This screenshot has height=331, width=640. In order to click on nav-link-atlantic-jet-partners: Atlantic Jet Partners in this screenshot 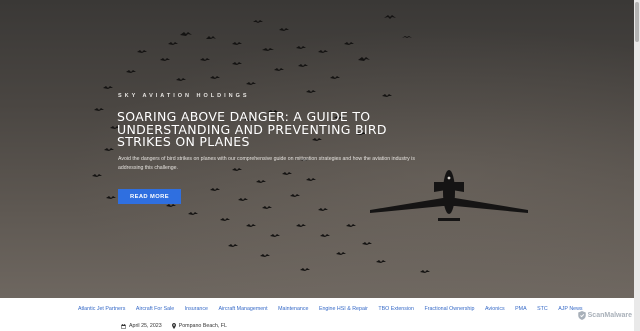, I will do `click(101, 309)`.